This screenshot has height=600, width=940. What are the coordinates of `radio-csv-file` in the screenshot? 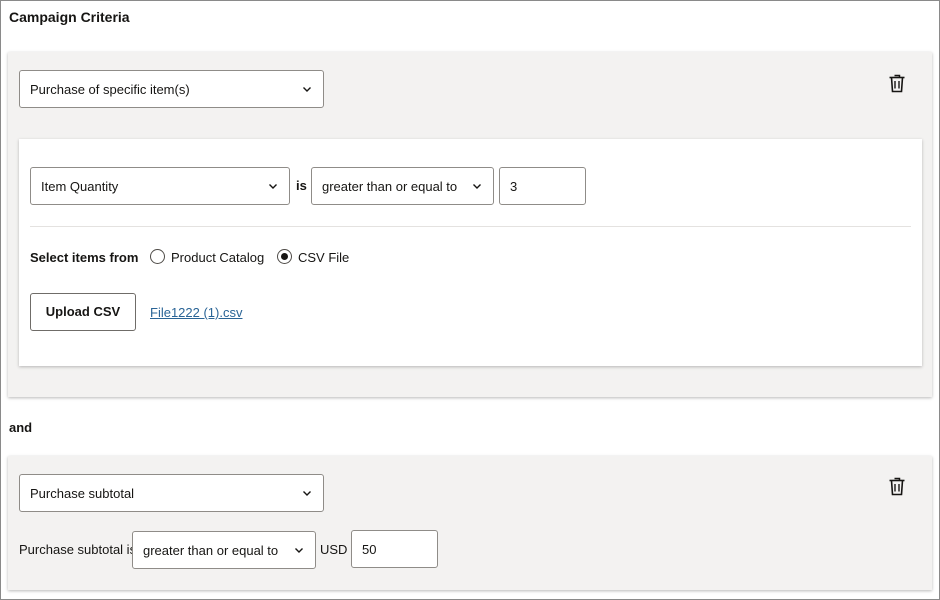 It's located at (284, 256).